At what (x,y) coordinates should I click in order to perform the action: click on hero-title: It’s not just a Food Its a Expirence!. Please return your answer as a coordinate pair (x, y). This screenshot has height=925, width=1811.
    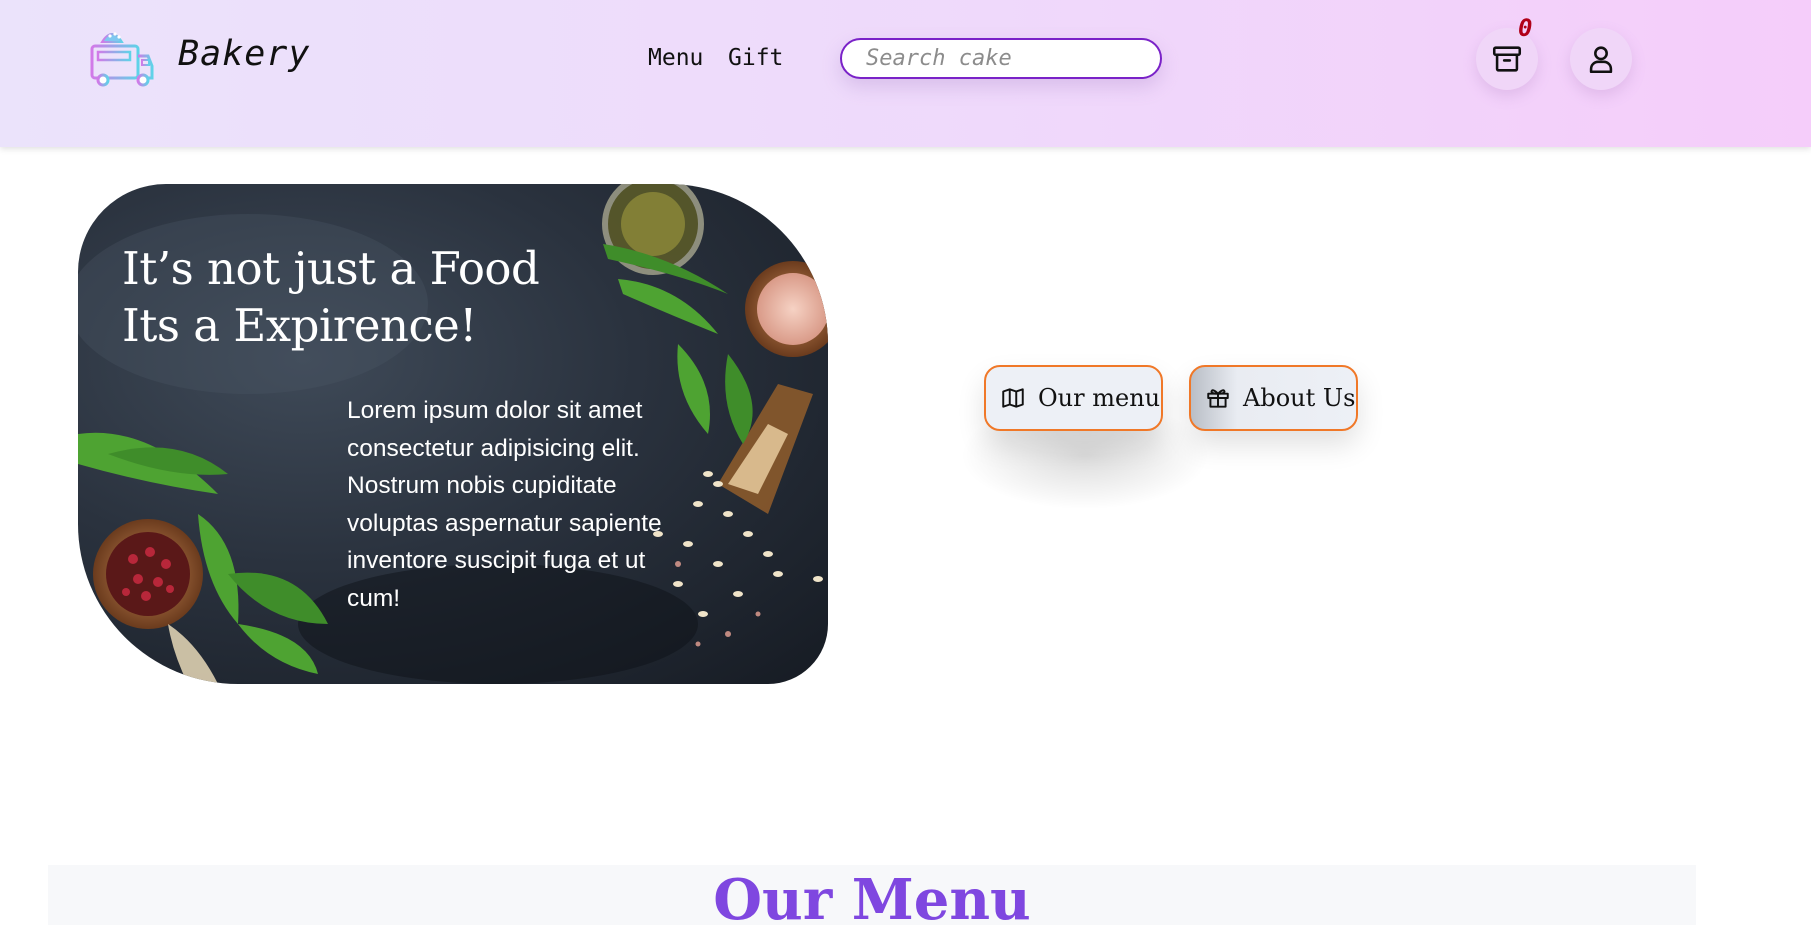
    Looking at the image, I should click on (331, 297).